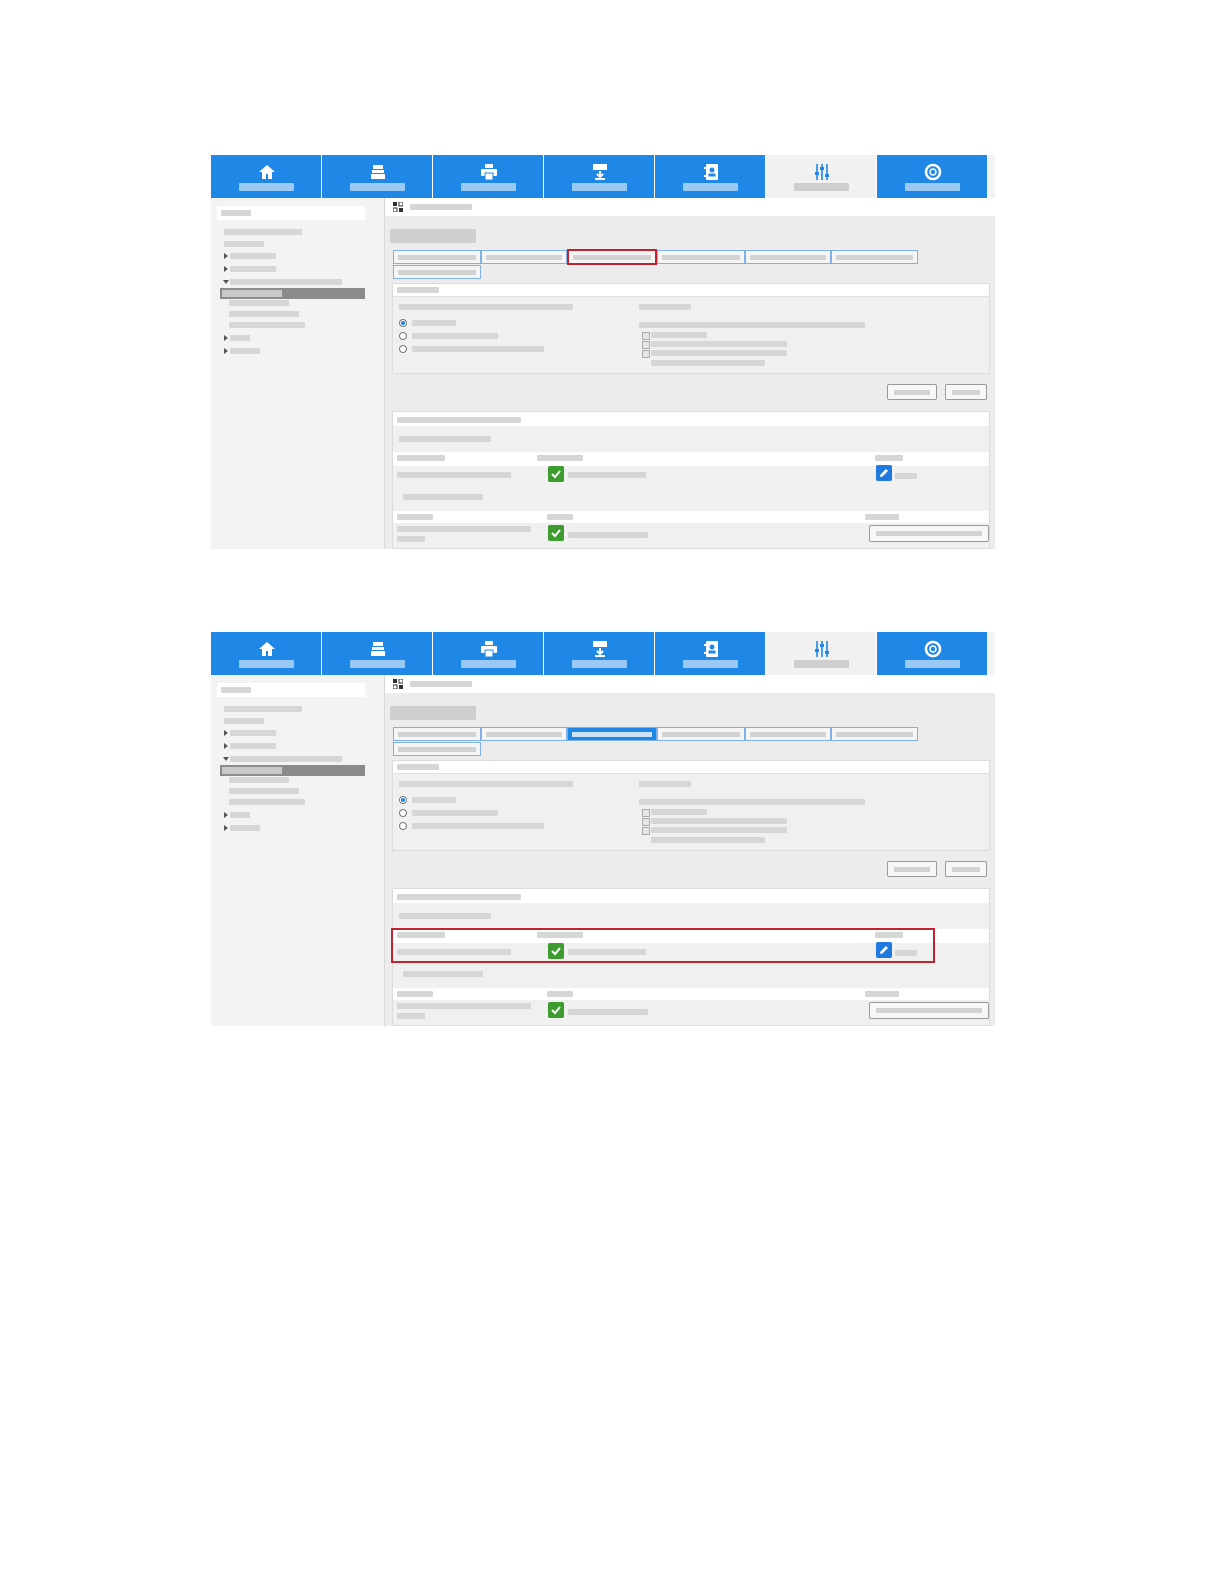 The width and height of the screenshot is (1224, 1584). Describe the element at coordinates (691, 480) in the screenshot. I see `status-panel` at that location.